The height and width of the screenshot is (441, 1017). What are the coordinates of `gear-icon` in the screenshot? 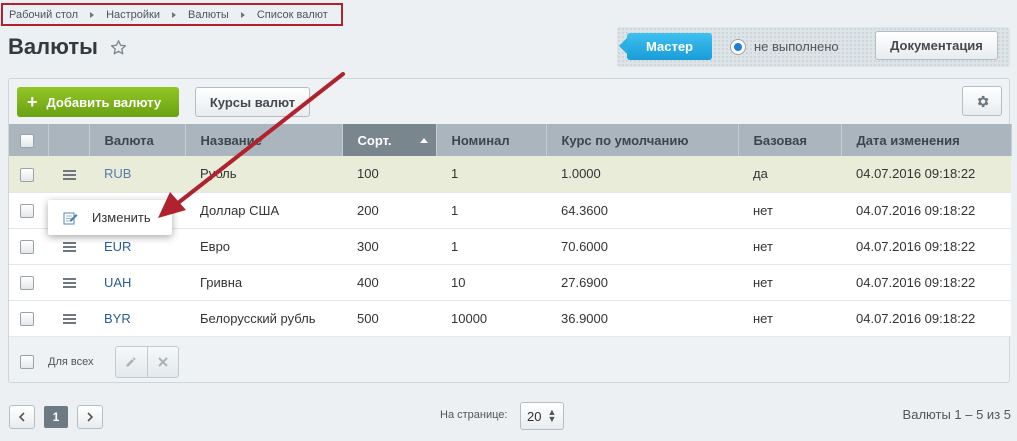 It's located at (982, 101).